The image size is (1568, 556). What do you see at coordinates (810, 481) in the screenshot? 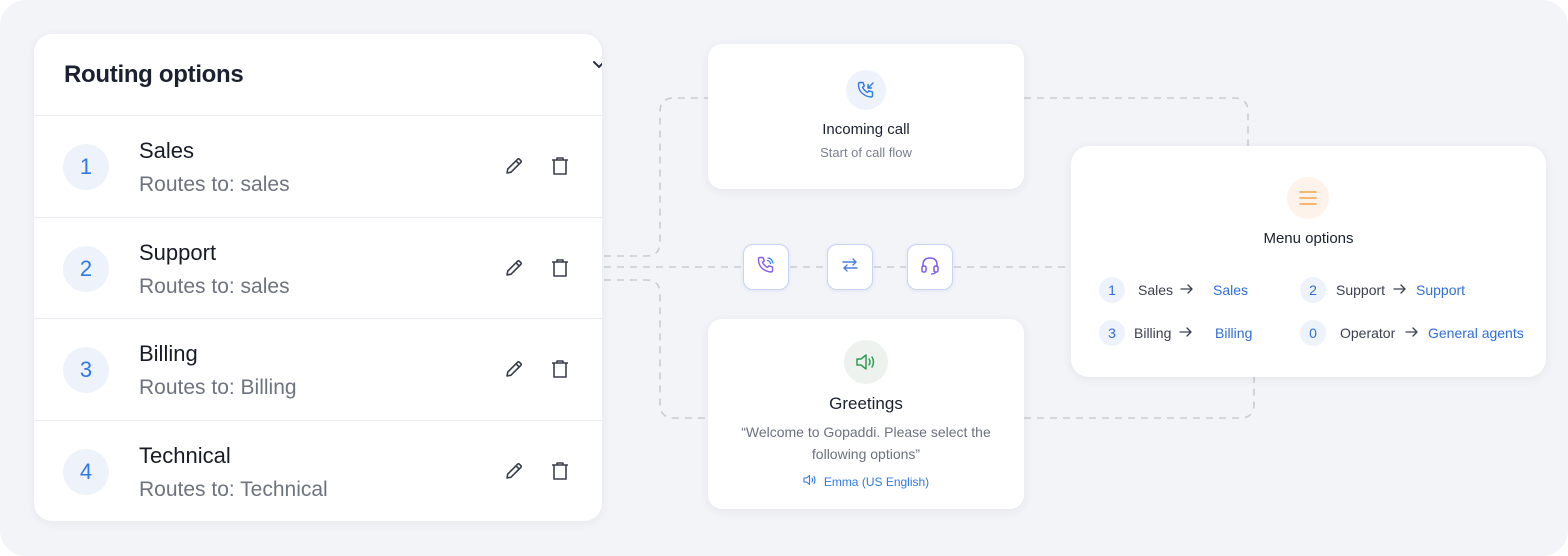
I see `speaker-small-icon` at bounding box center [810, 481].